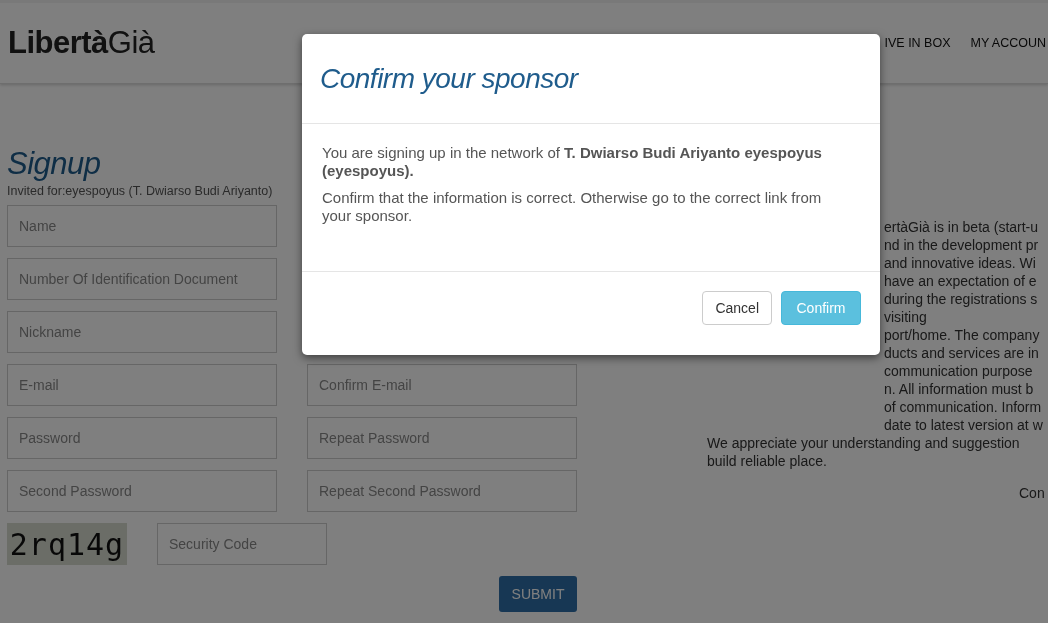  I want to click on input-field: Repeat Second Password, so click(442, 491).